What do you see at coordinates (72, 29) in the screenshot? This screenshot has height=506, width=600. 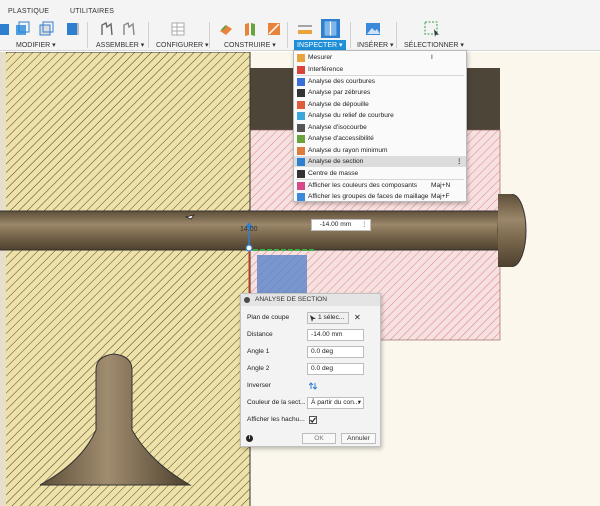 I see `split-body-icon` at bounding box center [72, 29].